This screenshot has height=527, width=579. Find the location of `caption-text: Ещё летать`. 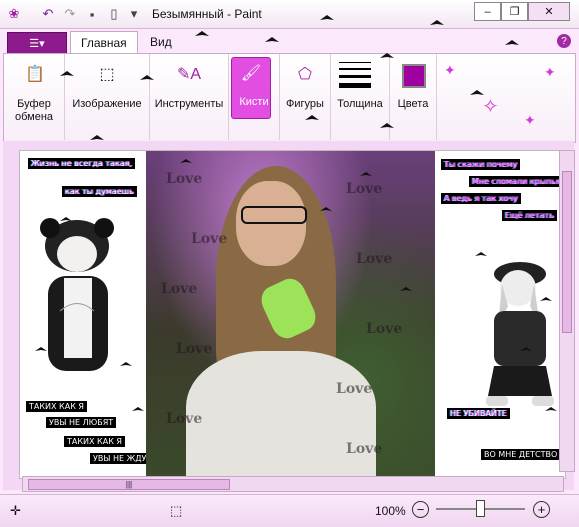

caption-text: Ещё летать is located at coordinates (530, 215).